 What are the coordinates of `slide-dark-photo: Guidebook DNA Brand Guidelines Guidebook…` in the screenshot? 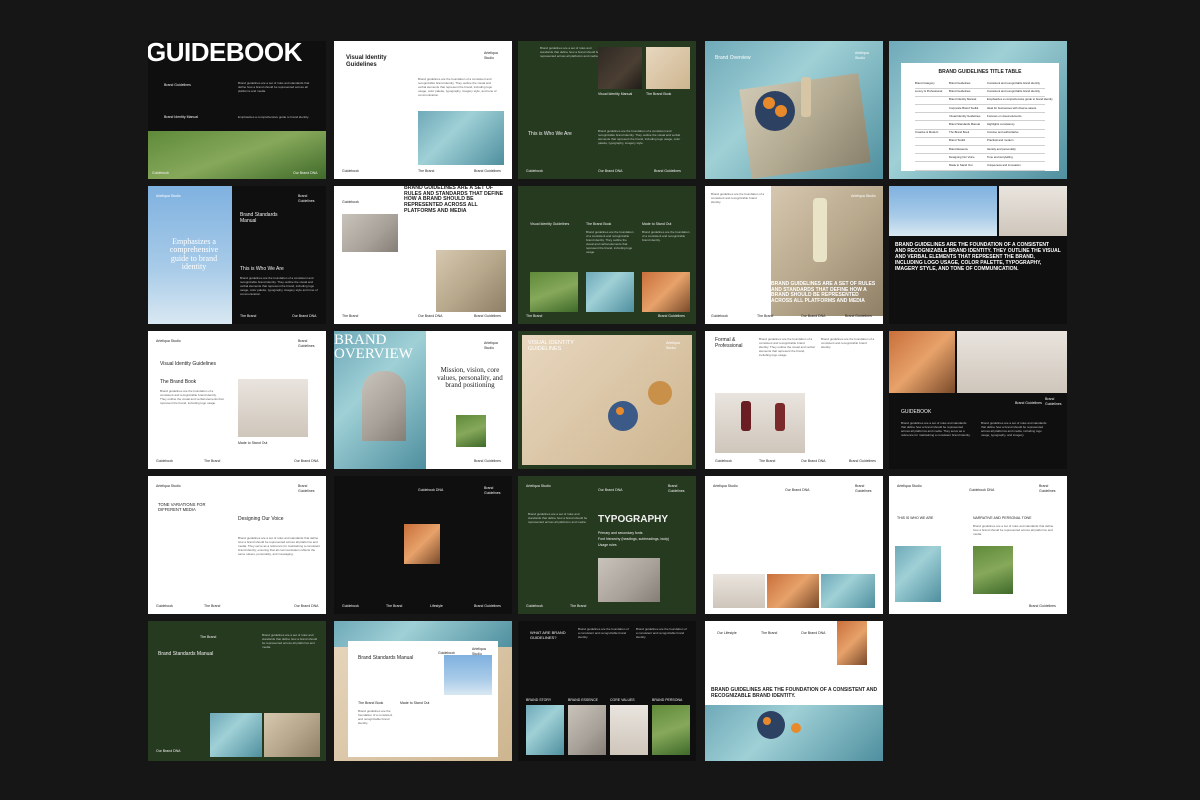 It's located at (423, 545).